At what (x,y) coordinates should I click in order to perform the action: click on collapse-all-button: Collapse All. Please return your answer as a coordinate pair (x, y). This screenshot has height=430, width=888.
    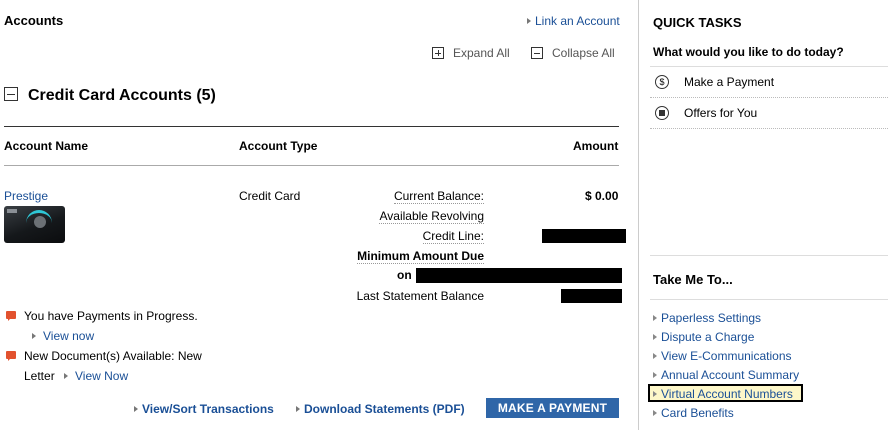
    Looking at the image, I should click on (573, 53).